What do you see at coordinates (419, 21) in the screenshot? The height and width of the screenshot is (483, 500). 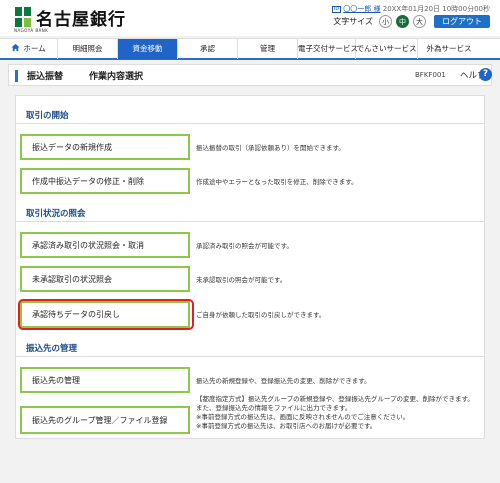 I see `font-large-button: 大` at bounding box center [419, 21].